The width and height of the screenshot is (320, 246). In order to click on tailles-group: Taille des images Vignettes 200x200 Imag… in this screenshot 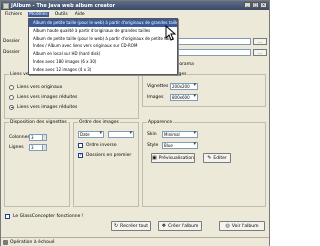, I will do `click(204, 89)`.